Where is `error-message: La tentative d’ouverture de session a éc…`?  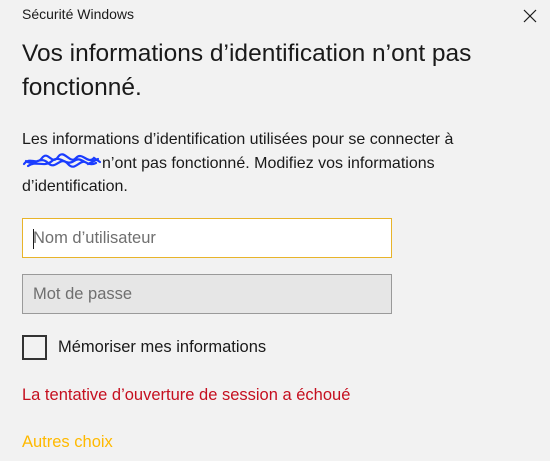
error-message: La tentative d’ouverture de session a éc… is located at coordinates (186, 395).